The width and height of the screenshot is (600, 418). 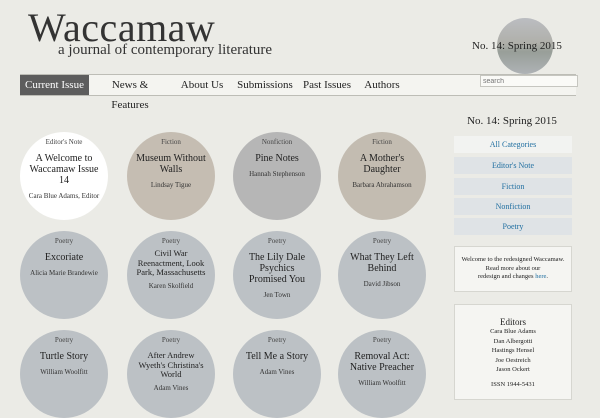 What do you see at coordinates (513, 259) in the screenshot?
I see `welcome-text: Welcome to the redesigned Waccamaw.` at bounding box center [513, 259].